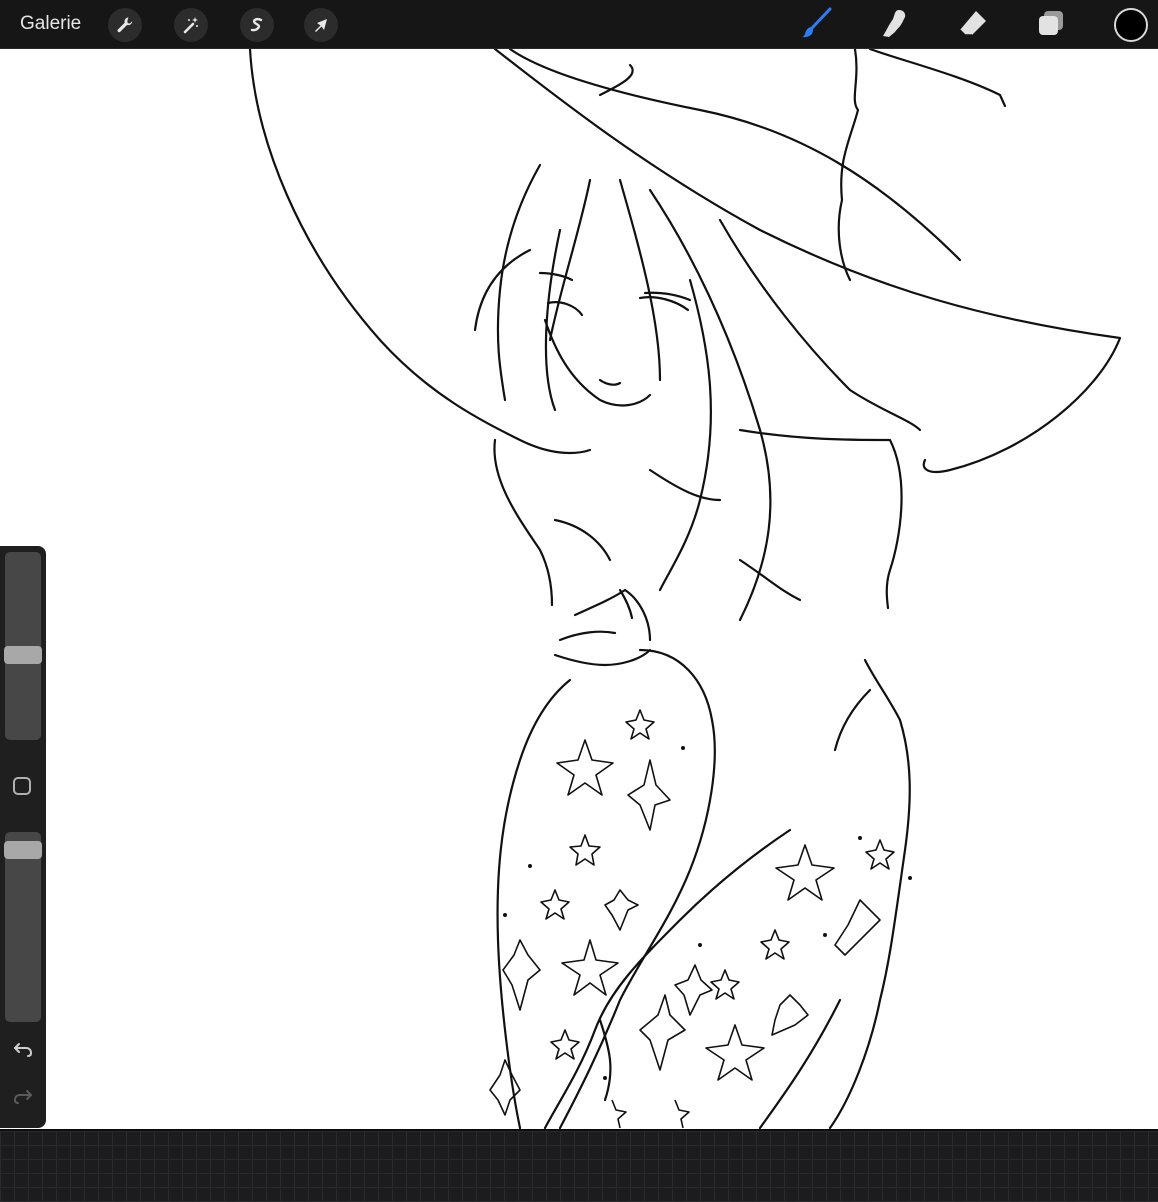 This screenshot has height=1202, width=1158. I want to click on brush-icon, so click(817, 25).